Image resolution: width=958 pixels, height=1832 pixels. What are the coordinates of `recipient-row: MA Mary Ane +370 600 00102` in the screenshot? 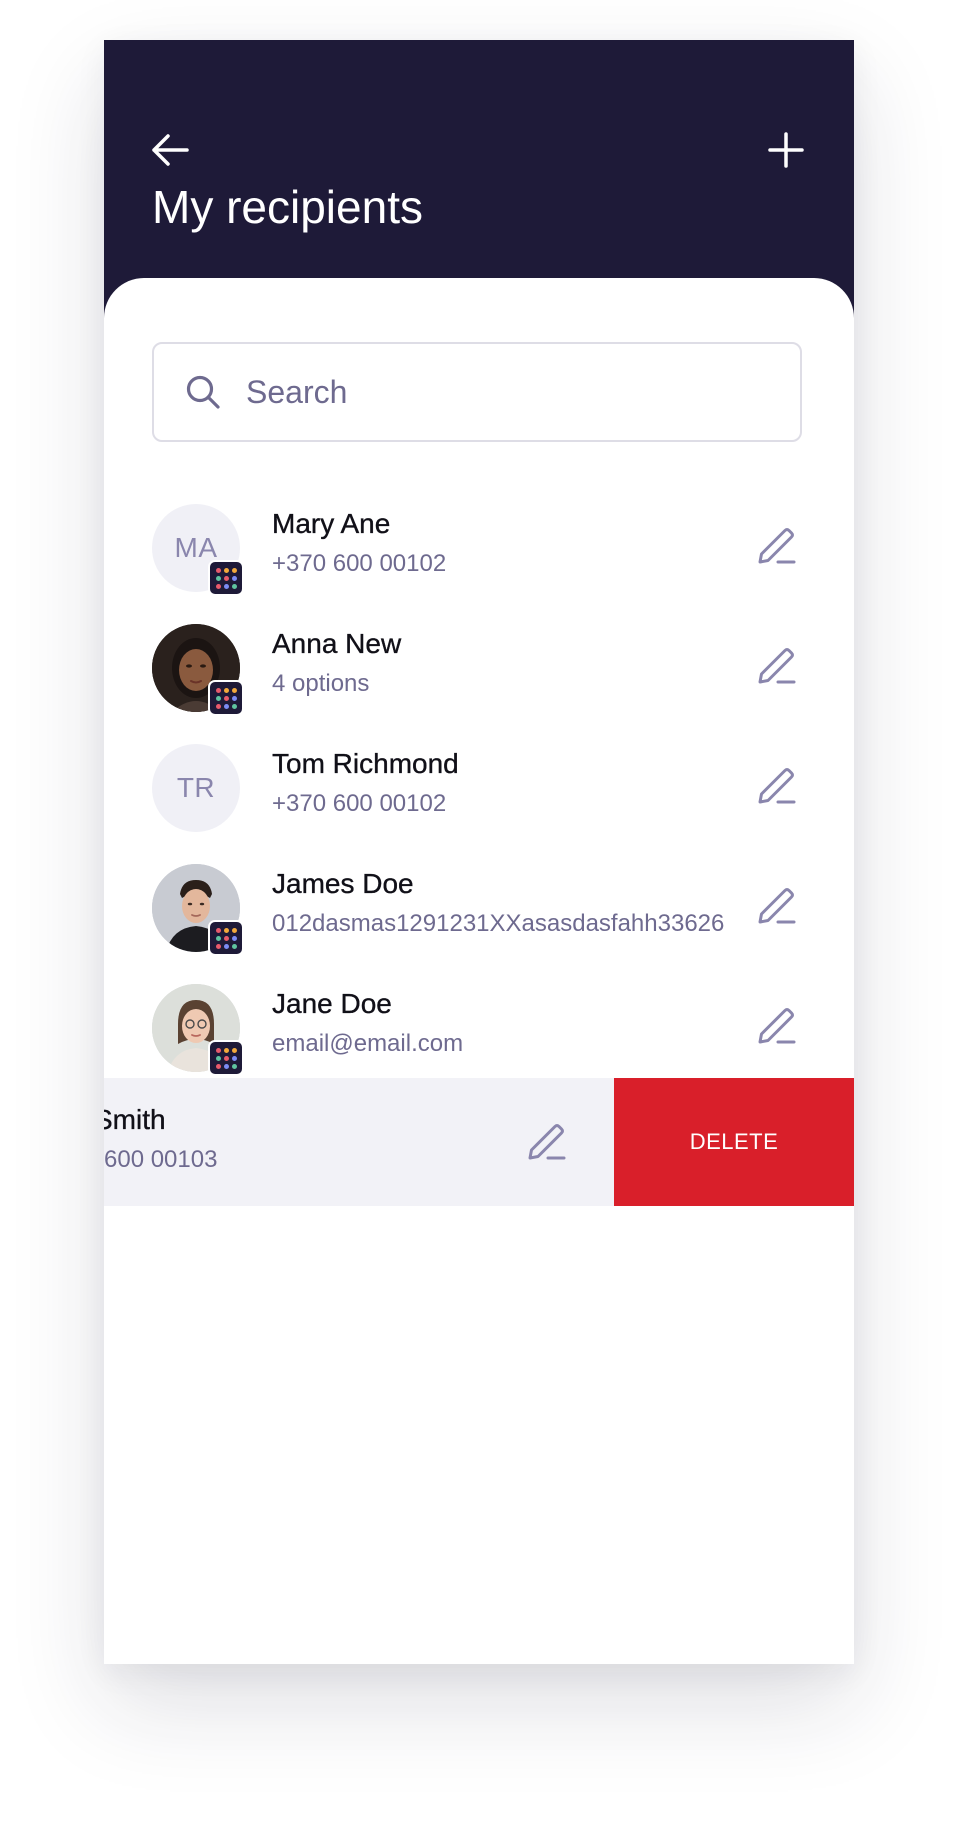 It's located at (479, 554).